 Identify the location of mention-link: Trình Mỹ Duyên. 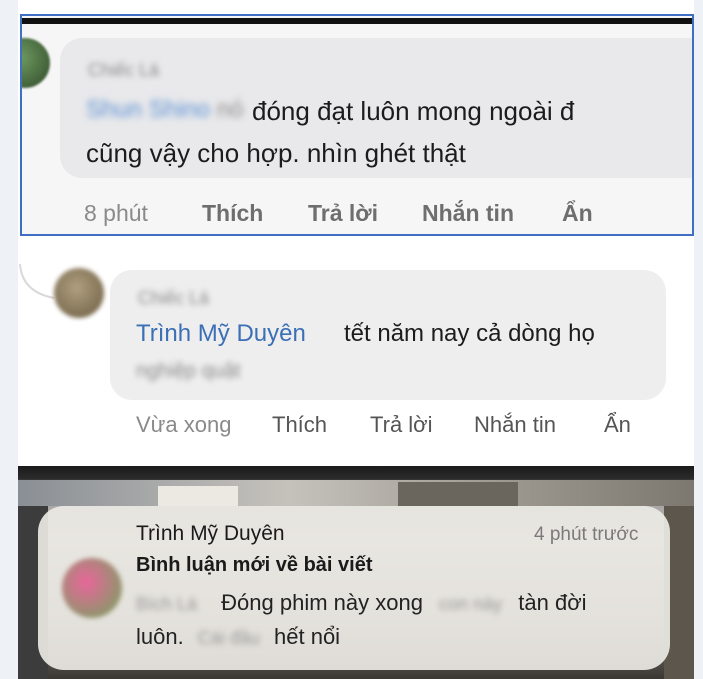
(221, 334).